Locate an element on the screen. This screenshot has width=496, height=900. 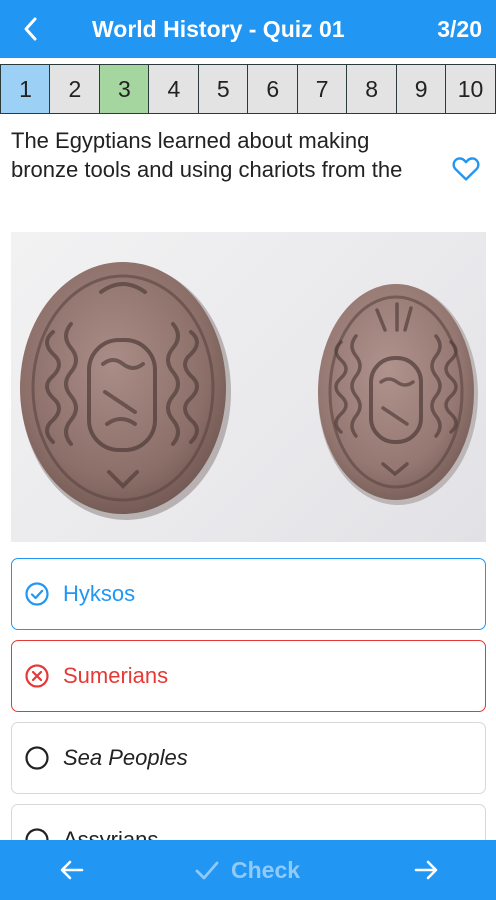
question-nav-item: 1 is located at coordinates (25, 89).